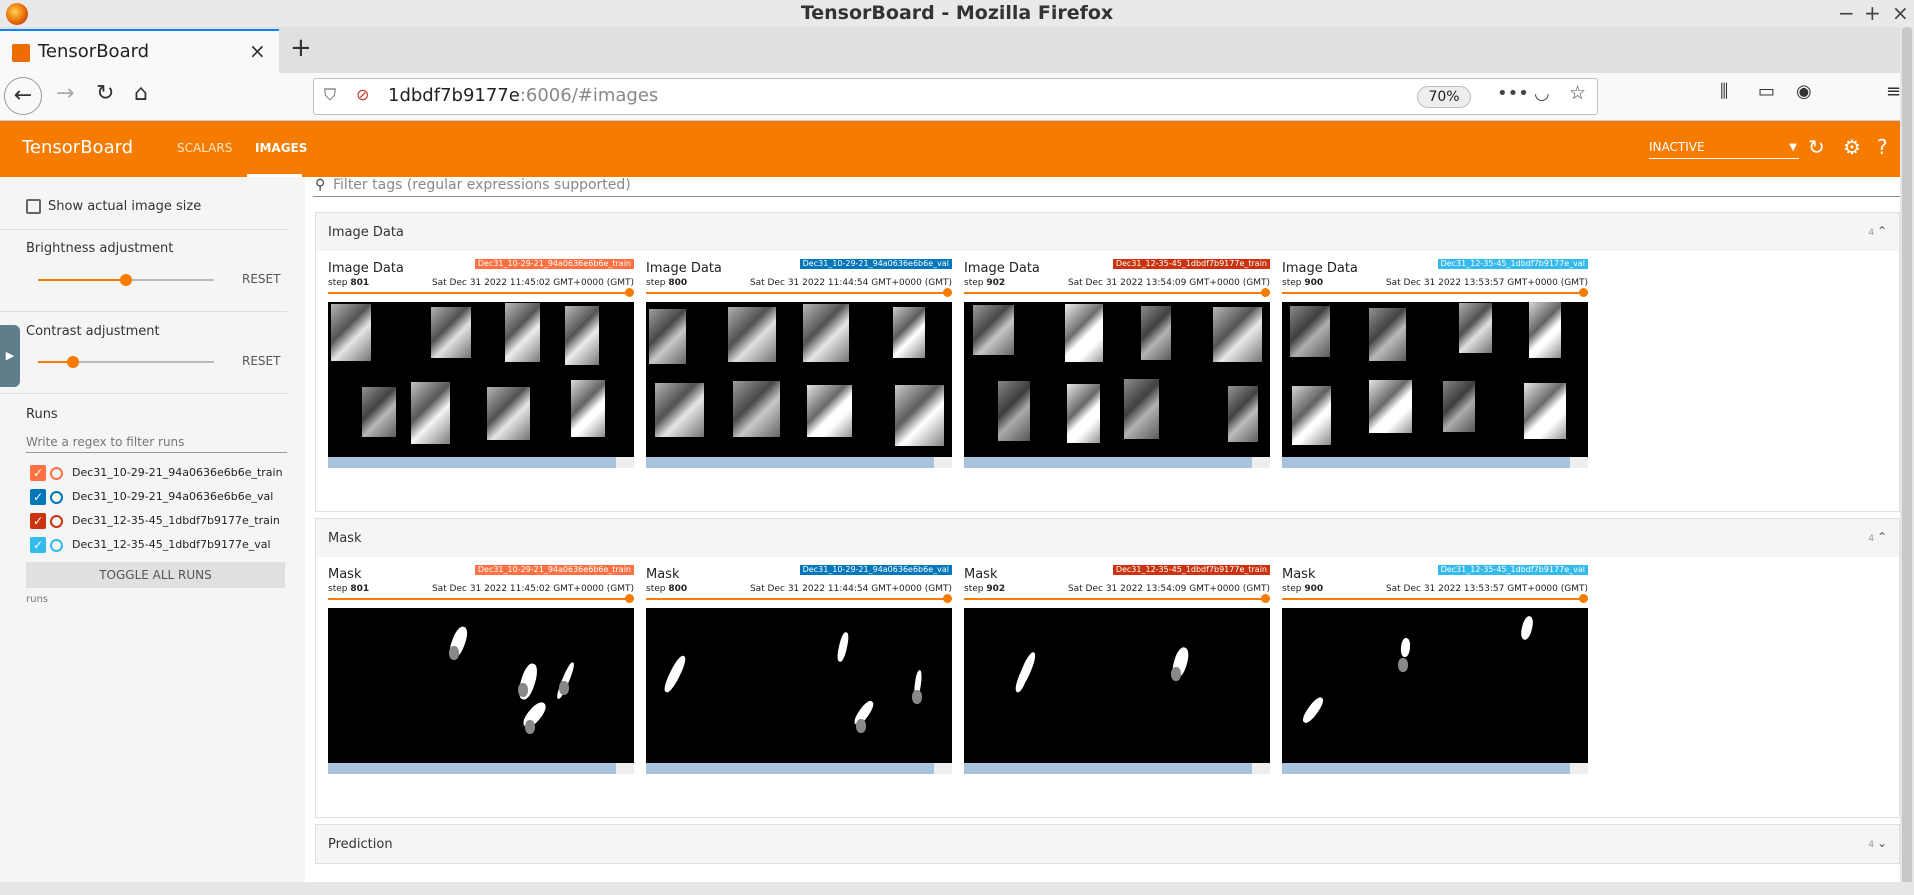  I want to click on contrast-reset-button: RESET, so click(261, 361).